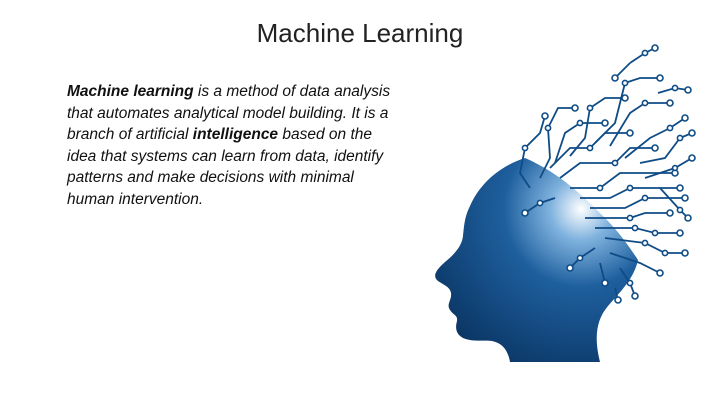  What do you see at coordinates (210, 177) in the screenshot?
I see `paragraph-line-5: patterns and make decisions with minimal` at bounding box center [210, 177].